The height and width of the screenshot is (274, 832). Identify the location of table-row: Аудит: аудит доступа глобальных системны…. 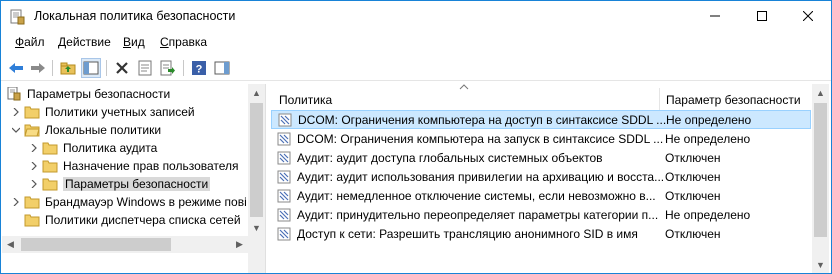
(541, 157).